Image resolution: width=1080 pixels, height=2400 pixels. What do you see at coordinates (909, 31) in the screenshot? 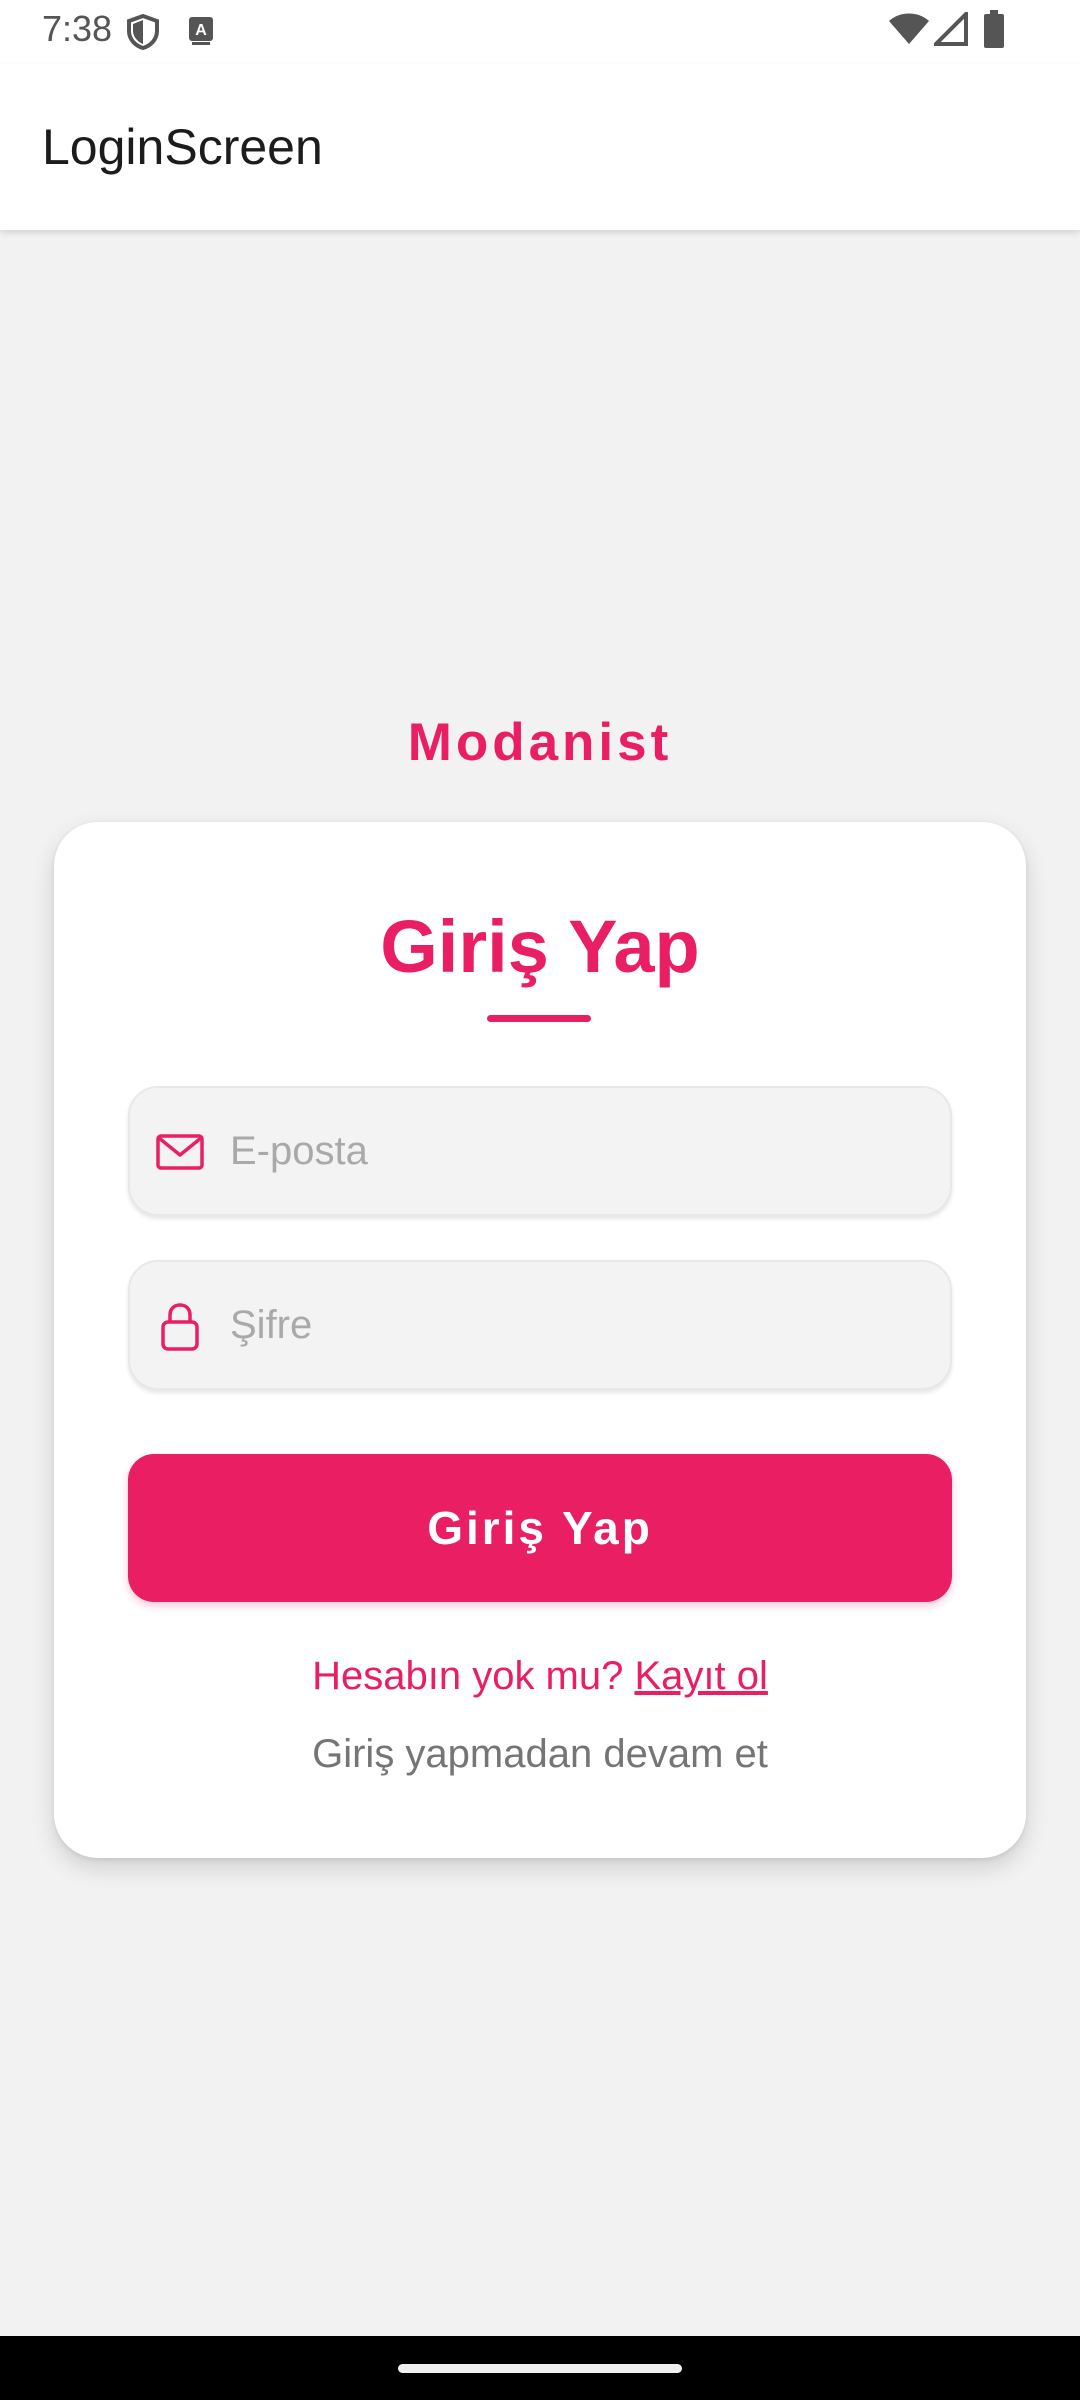
I see `wifi-icon` at bounding box center [909, 31].